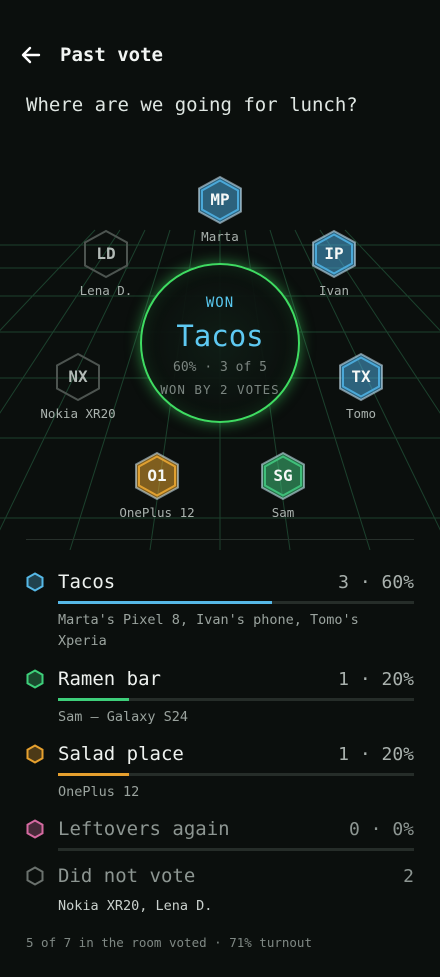 This screenshot has height=977, width=440. Describe the element at coordinates (220, 303) in the screenshot. I see `won-label: WON` at that location.